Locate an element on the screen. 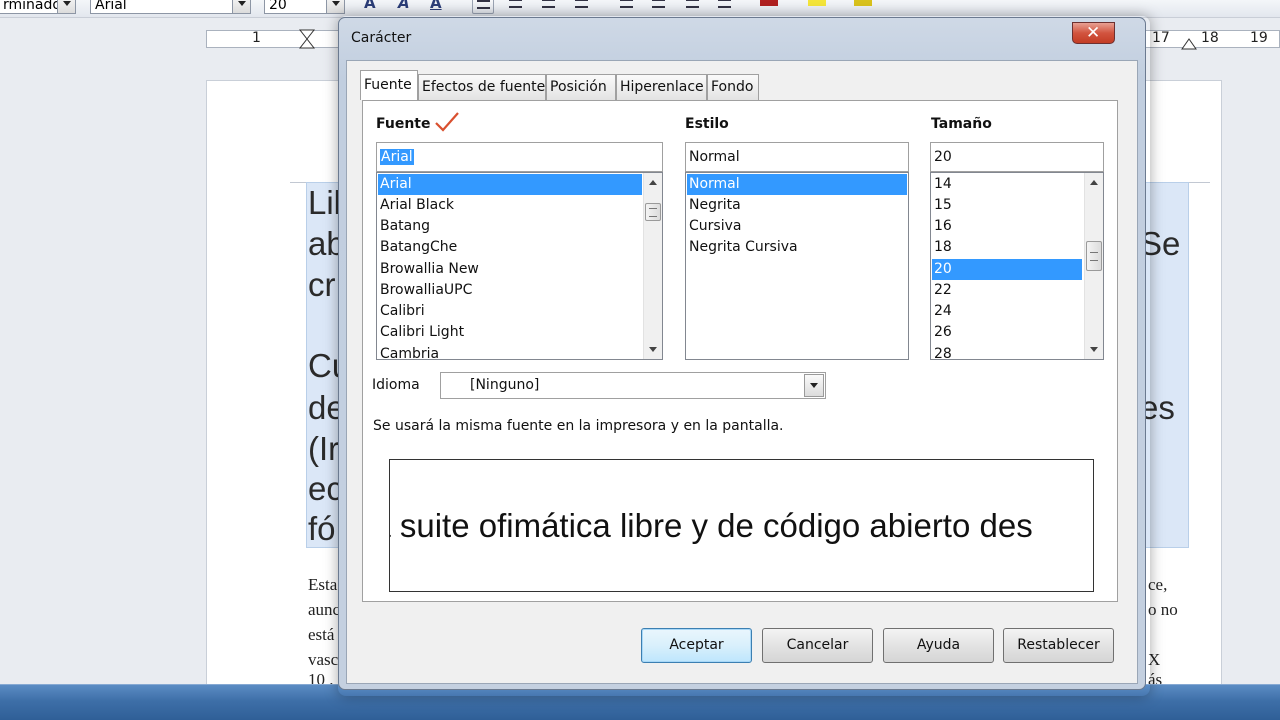 The image size is (1280, 720). font-list-item: Calibri Light is located at coordinates (510, 332).